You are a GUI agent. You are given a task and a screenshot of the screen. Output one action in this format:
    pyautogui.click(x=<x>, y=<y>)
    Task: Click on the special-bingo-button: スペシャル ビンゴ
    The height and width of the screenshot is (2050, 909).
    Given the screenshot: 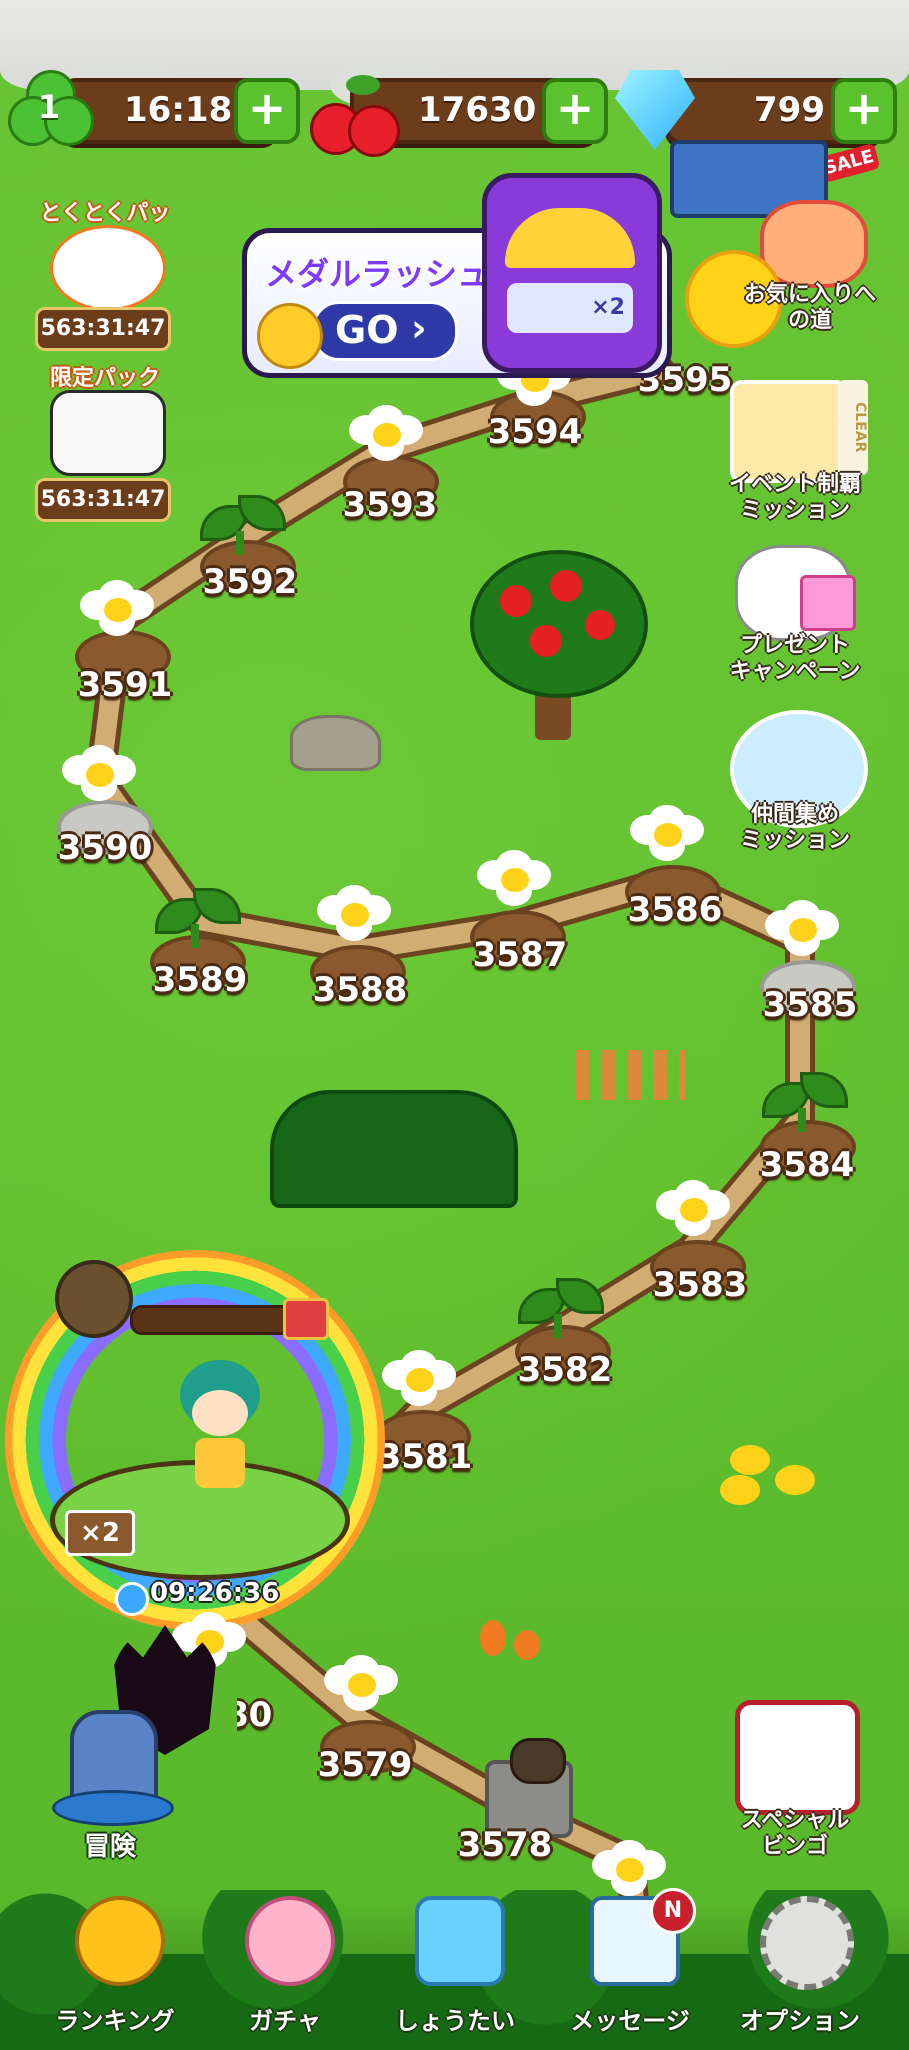 What is the action you would take?
    pyautogui.click(x=795, y=1779)
    